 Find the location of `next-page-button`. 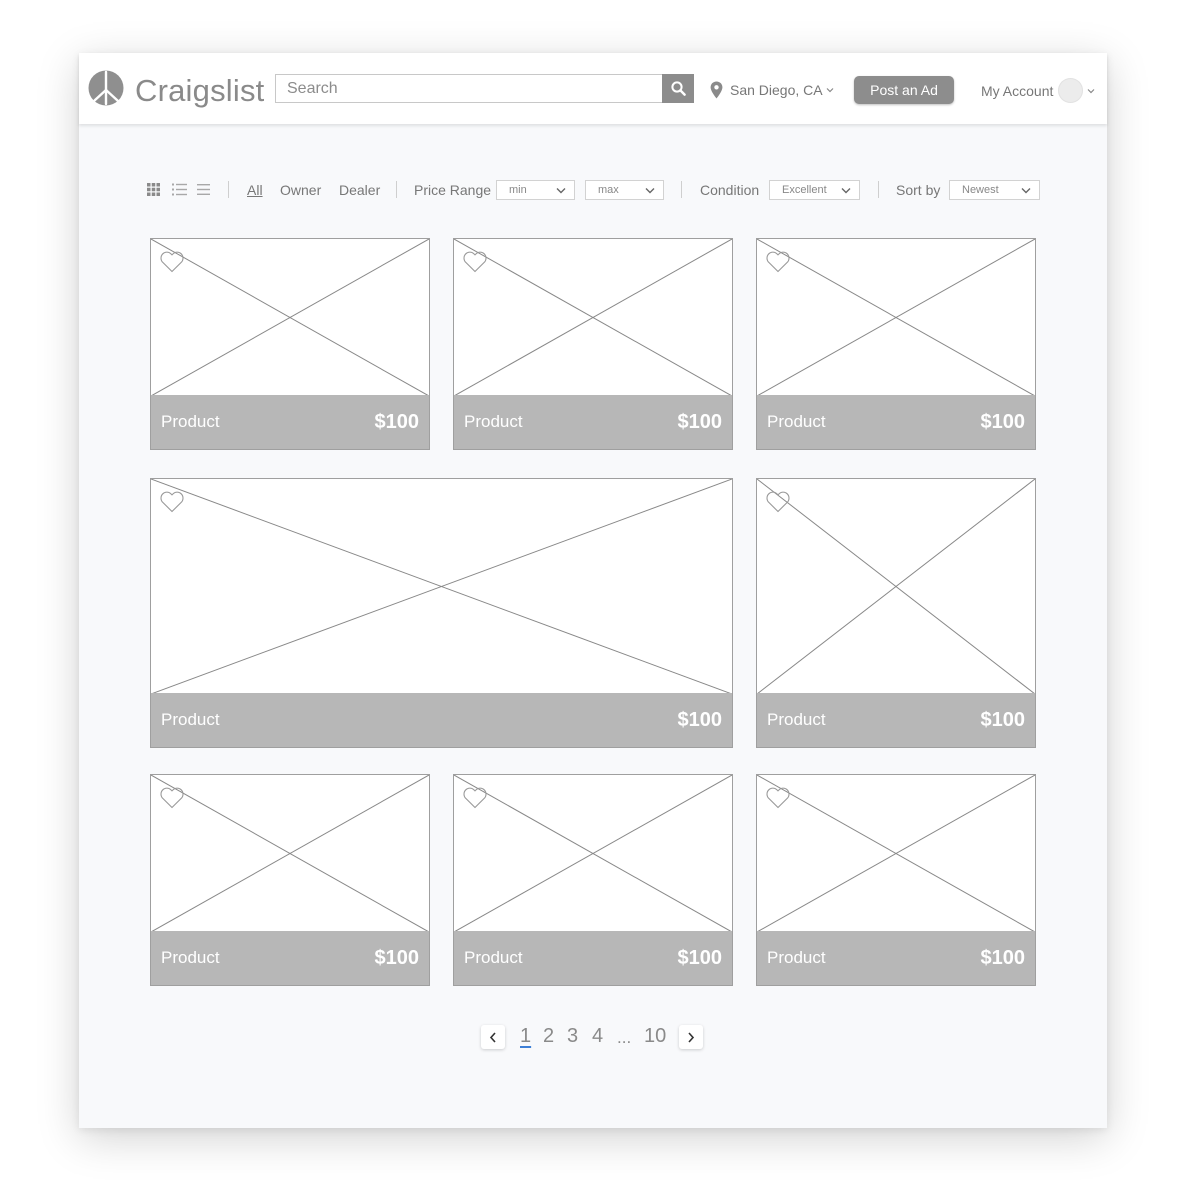

next-page-button is located at coordinates (691, 1037).